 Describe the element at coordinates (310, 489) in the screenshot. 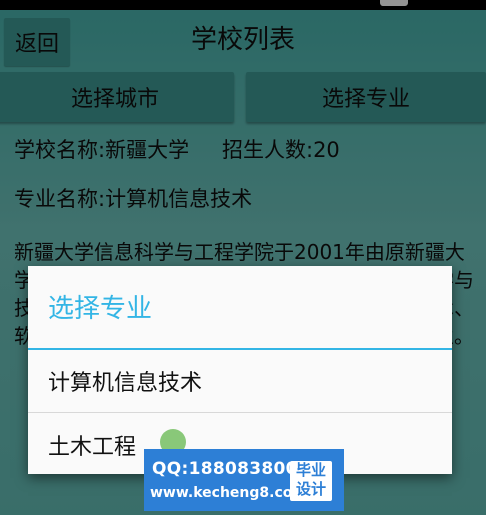

I see `watermark-badge-line2: 设计` at that location.